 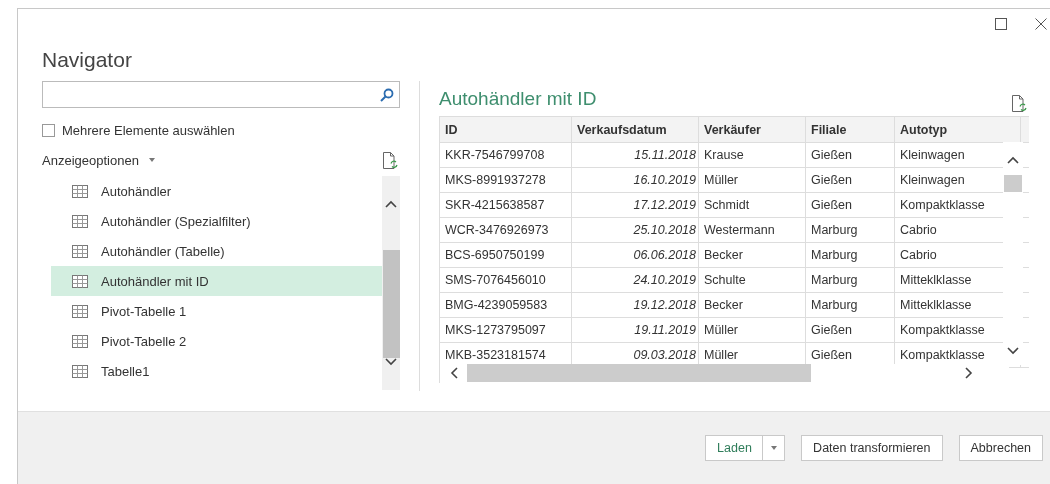 What do you see at coordinates (635, 280) in the screenshot?
I see `table-cell: 24.10.2019` at bounding box center [635, 280].